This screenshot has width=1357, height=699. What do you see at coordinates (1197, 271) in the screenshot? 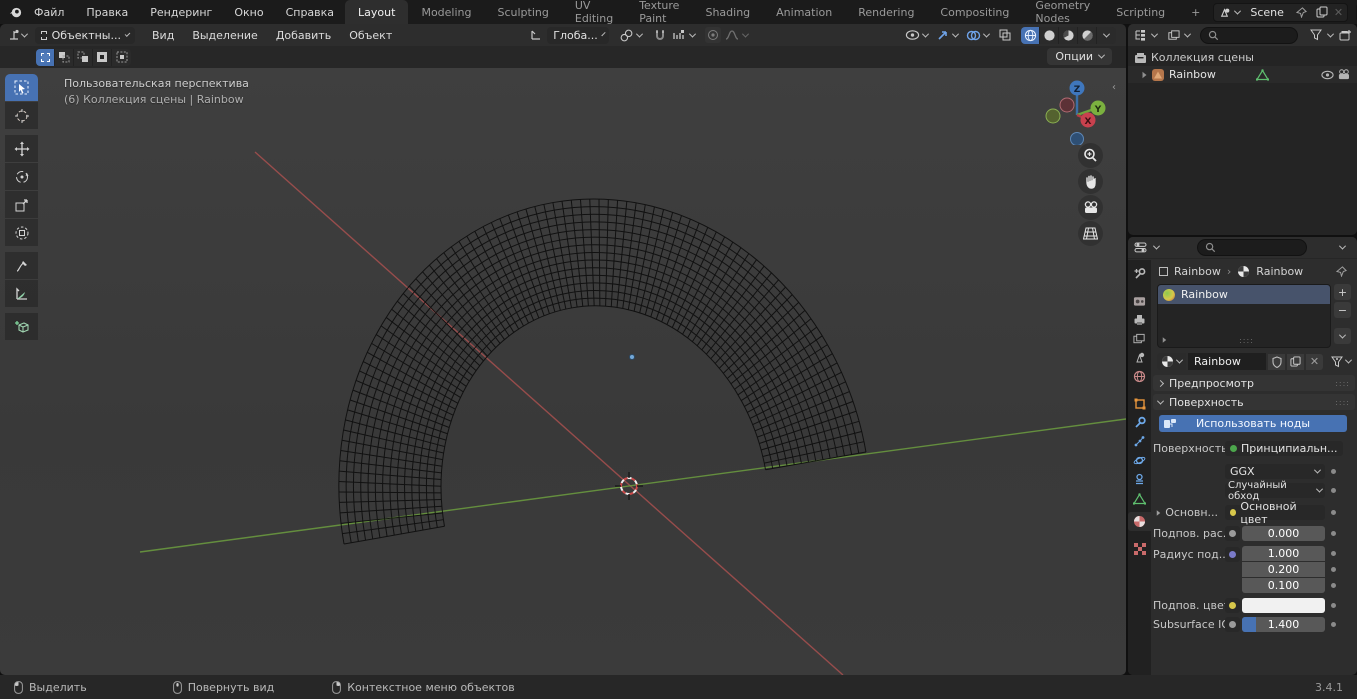
I see `breadcrumb-object: Rainbow` at bounding box center [1197, 271].